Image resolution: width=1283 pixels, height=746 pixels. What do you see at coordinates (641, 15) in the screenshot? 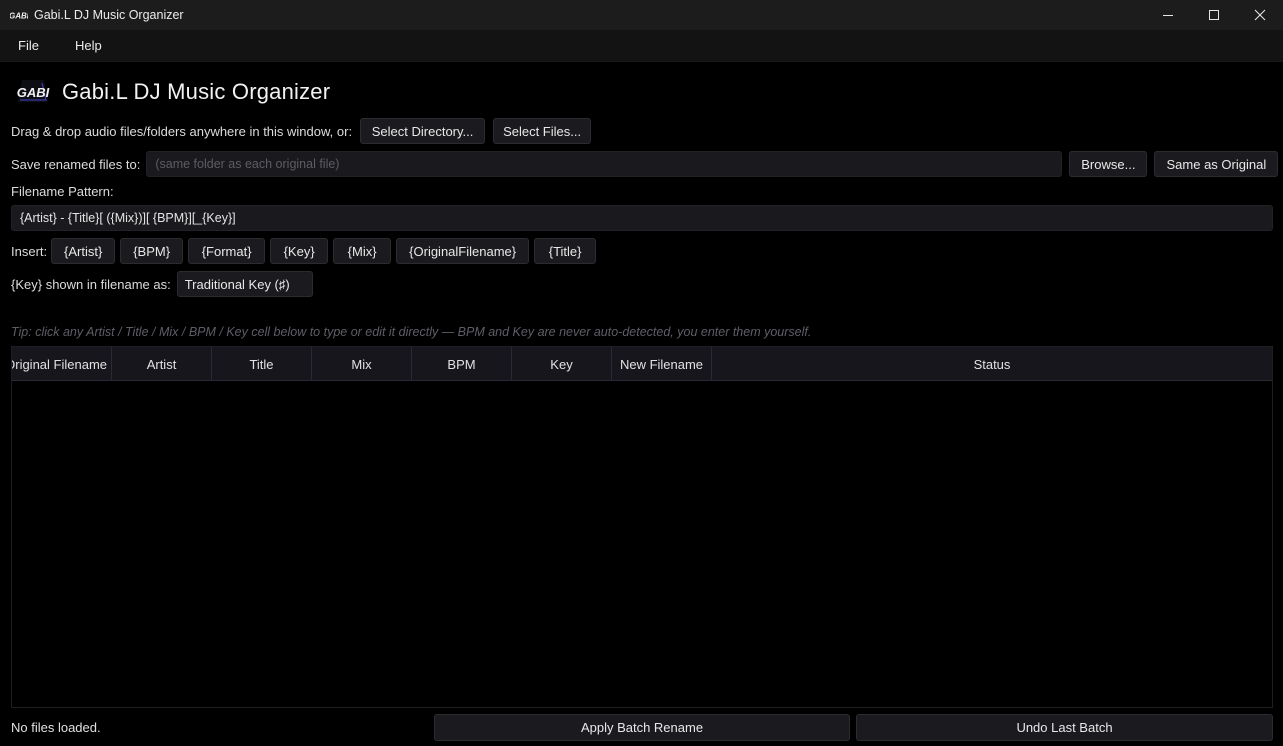
I see `title-bar: GABI Gabi.L DJ Music Organizer` at bounding box center [641, 15].